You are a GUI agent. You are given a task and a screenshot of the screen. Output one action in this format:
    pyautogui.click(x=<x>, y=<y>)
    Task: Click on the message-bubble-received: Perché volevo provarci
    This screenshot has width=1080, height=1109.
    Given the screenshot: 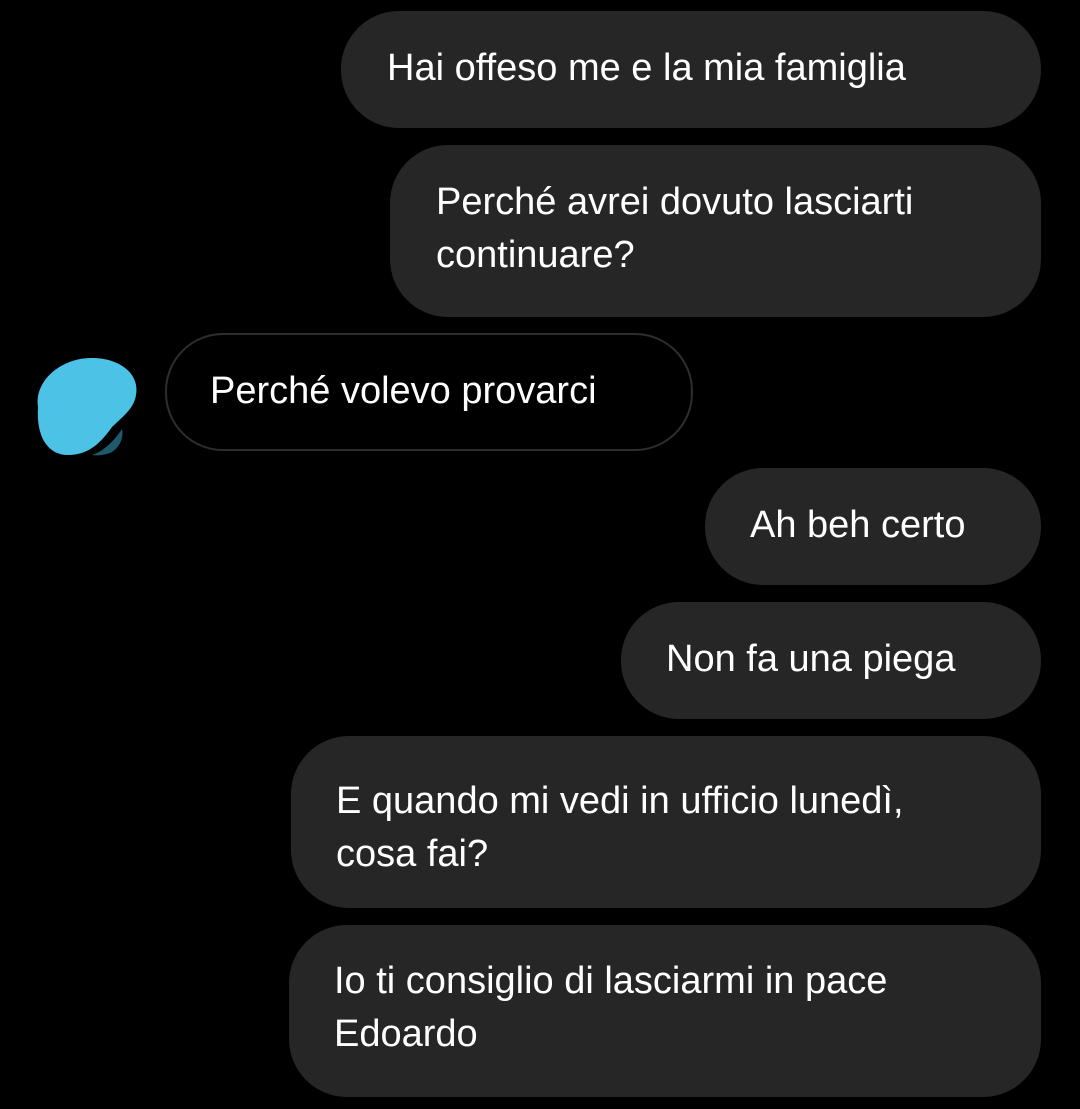 What is the action you would take?
    pyautogui.click(x=429, y=392)
    